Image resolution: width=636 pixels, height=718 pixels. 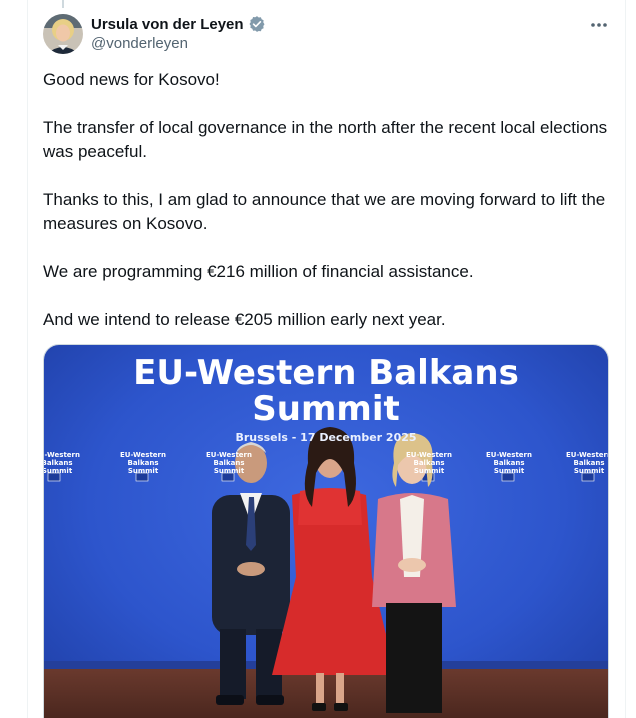 I want to click on verified-badge-icon, so click(x=257, y=24).